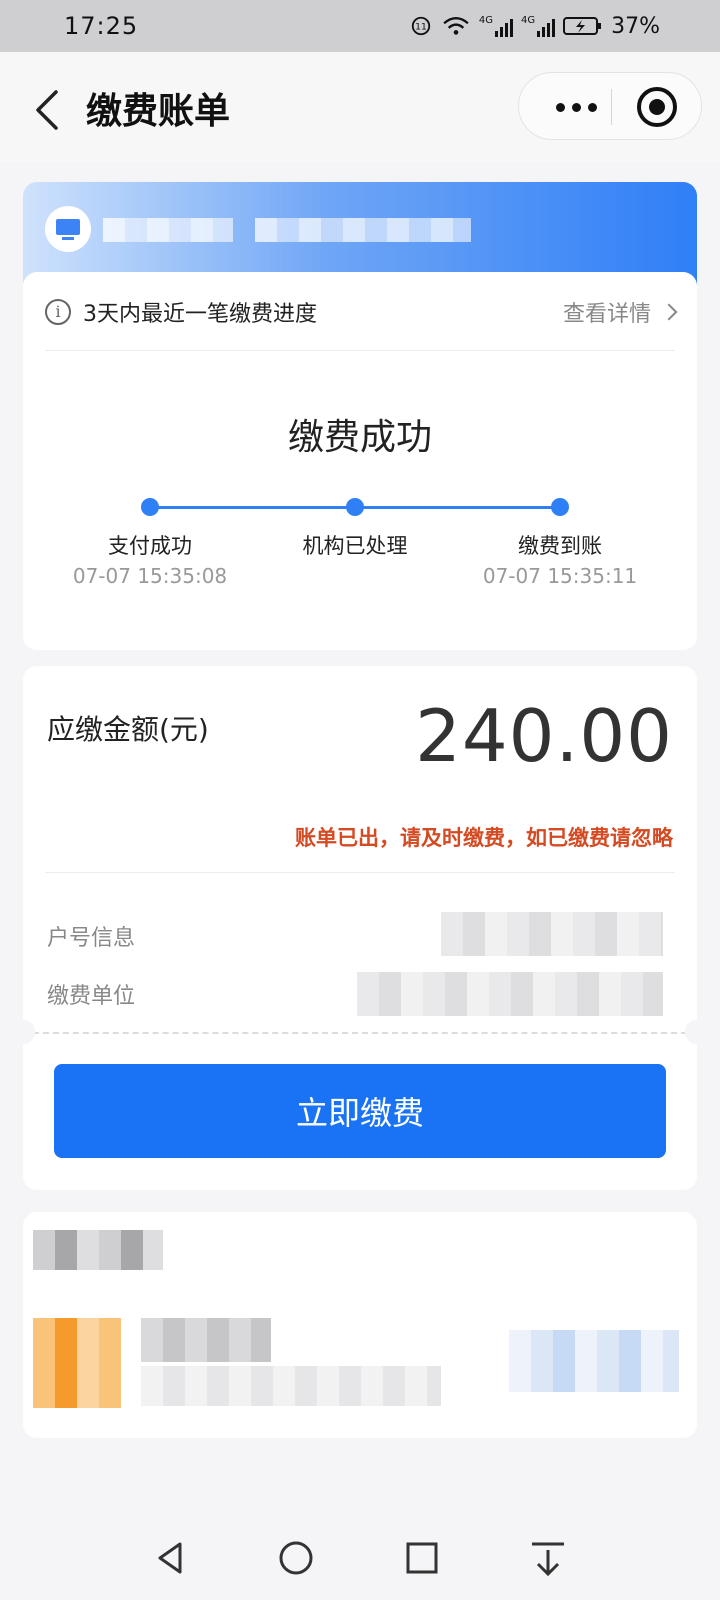 The height and width of the screenshot is (1600, 720). Describe the element at coordinates (359, 437) in the screenshot. I see `payment-status-title: 缴费成功` at that location.